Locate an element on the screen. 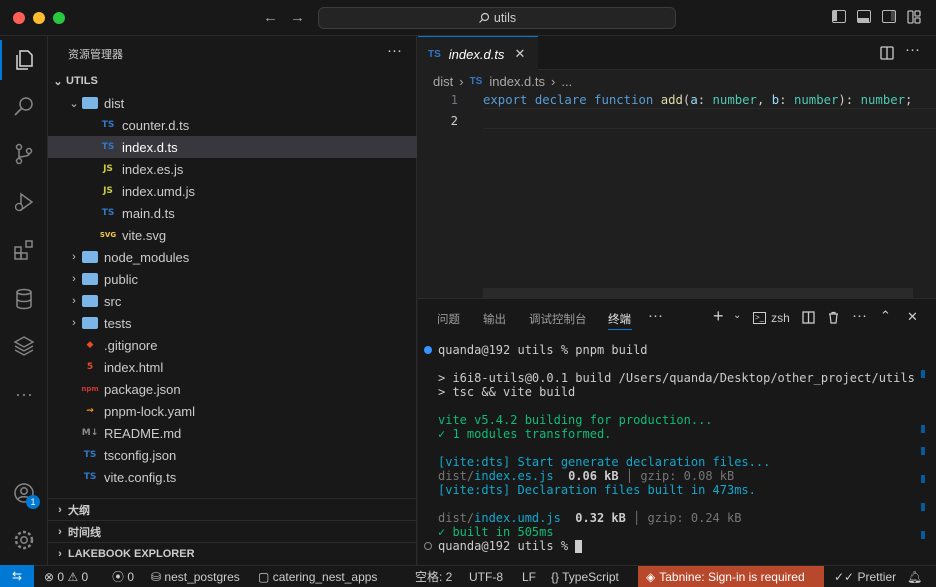 This screenshot has height=587, width=936. prettier-indicator: ✓✓ Prettier is located at coordinates (865, 577).